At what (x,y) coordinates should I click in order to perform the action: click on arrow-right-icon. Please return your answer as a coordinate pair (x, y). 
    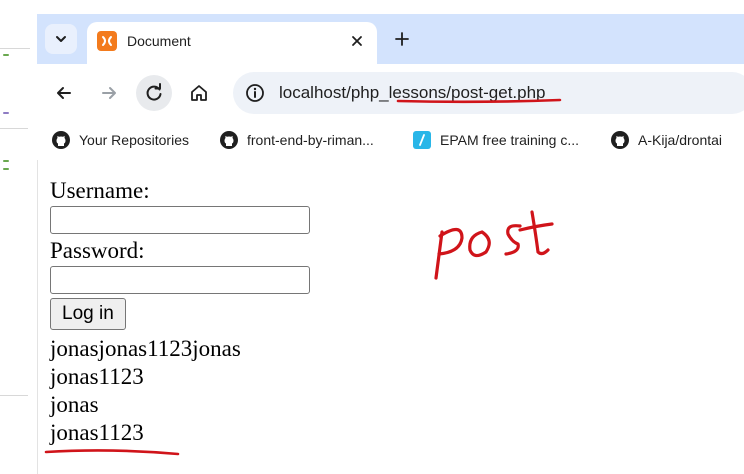
    Looking at the image, I should click on (109, 93).